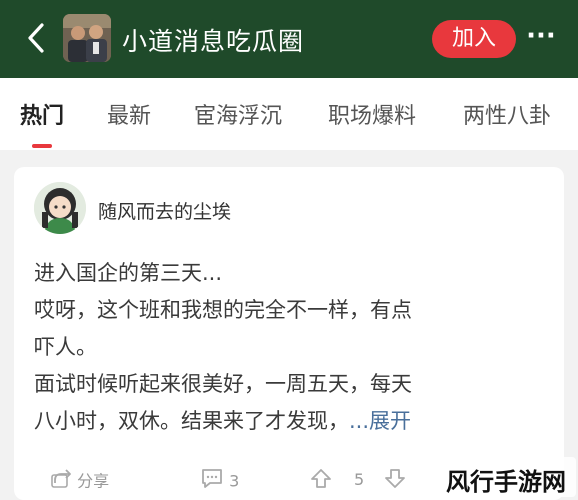 The image size is (578, 500). Describe the element at coordinates (87, 38) in the screenshot. I see `group-avatar` at that location.